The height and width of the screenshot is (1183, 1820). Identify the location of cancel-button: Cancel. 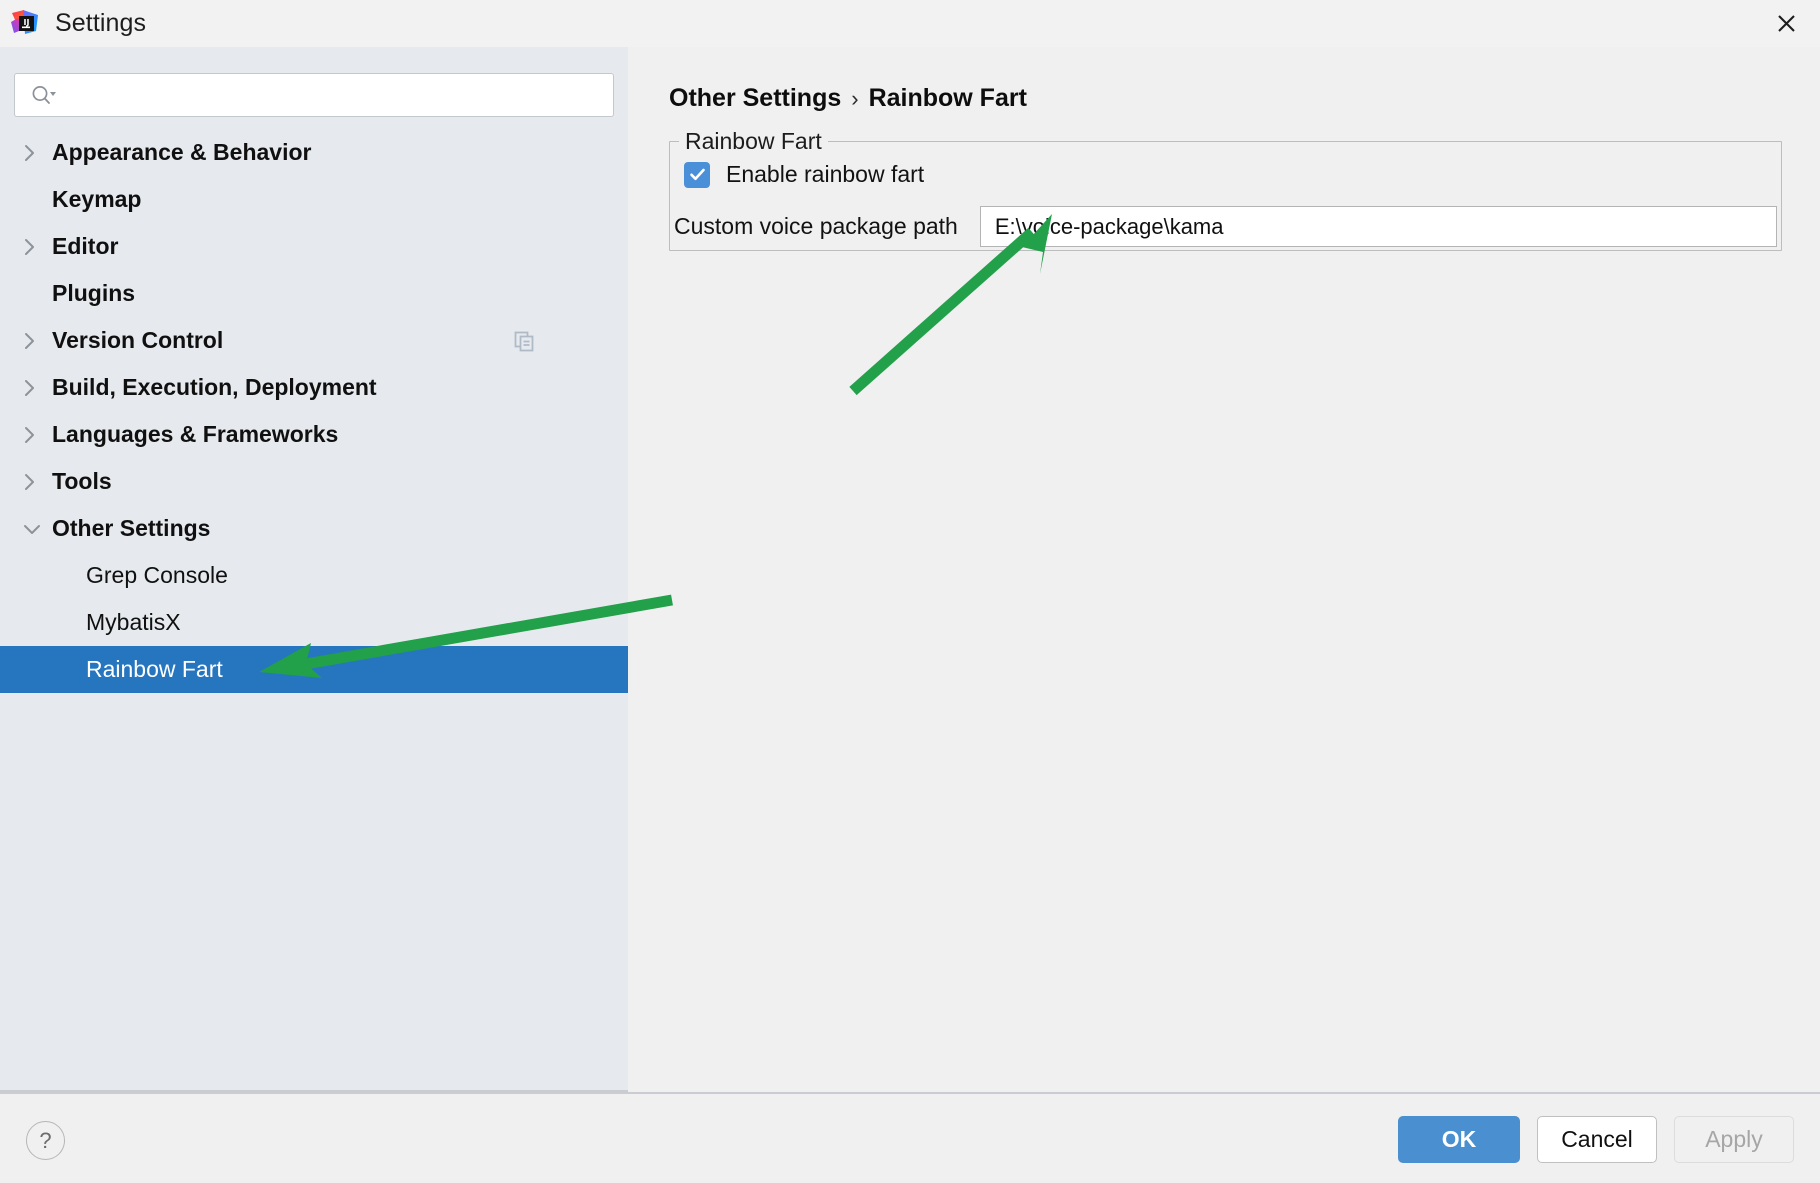
(1597, 1139).